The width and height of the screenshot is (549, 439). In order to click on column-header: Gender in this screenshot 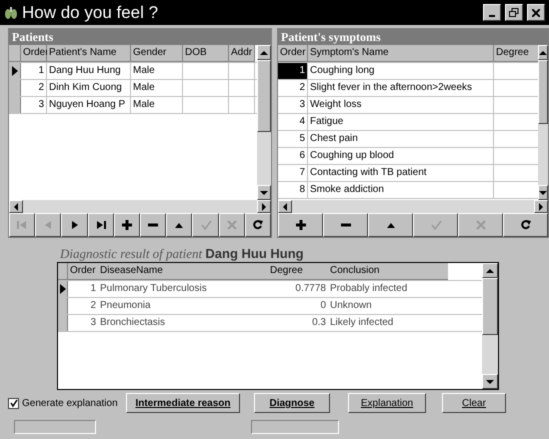, I will do `click(157, 53)`.